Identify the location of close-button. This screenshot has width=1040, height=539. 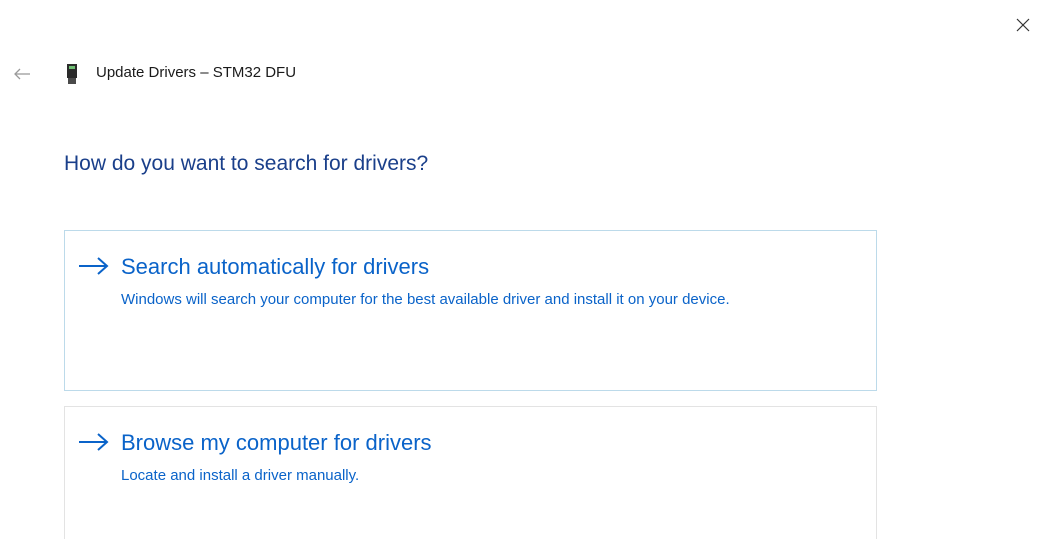
(1023, 25).